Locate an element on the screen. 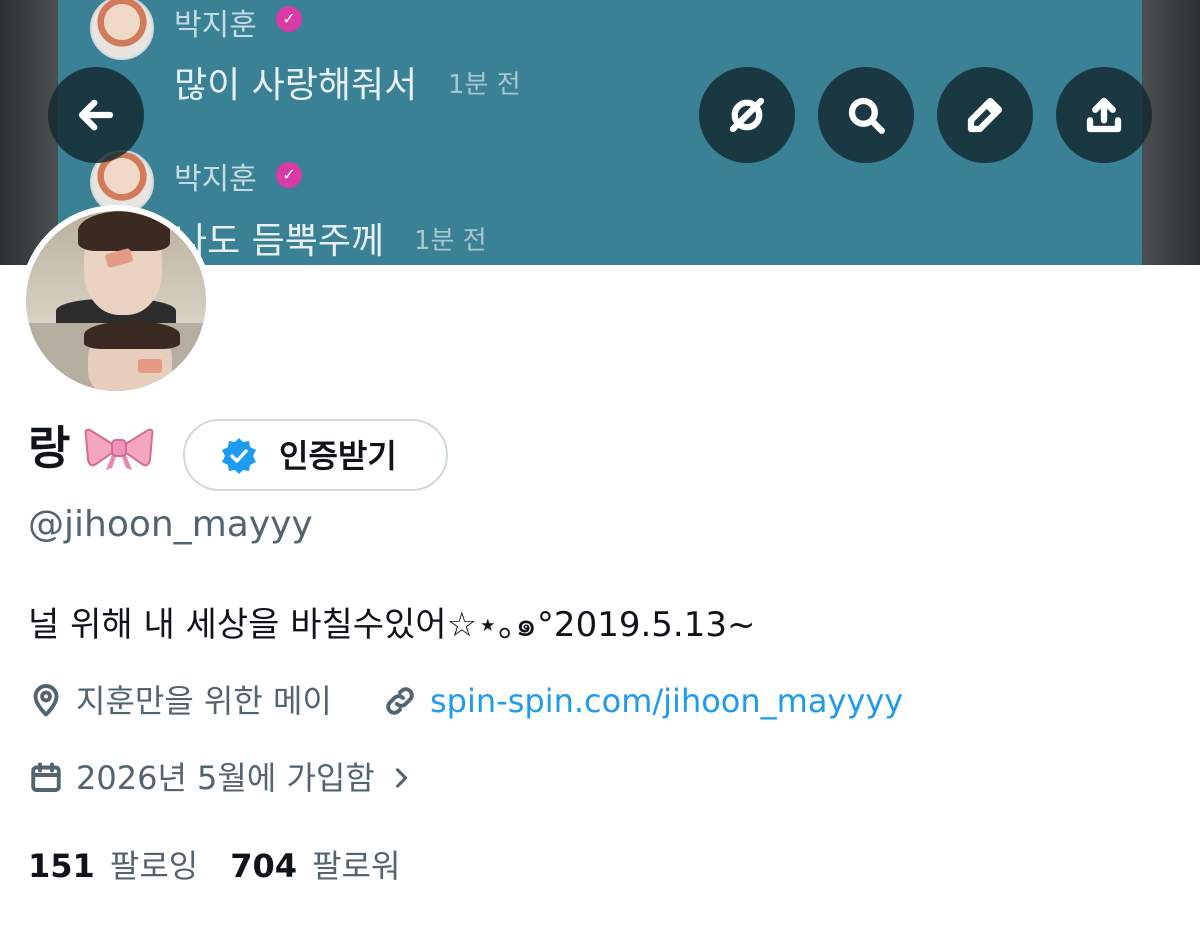 The height and width of the screenshot is (925, 1200). back-arrow-icon is located at coordinates (96, 115).